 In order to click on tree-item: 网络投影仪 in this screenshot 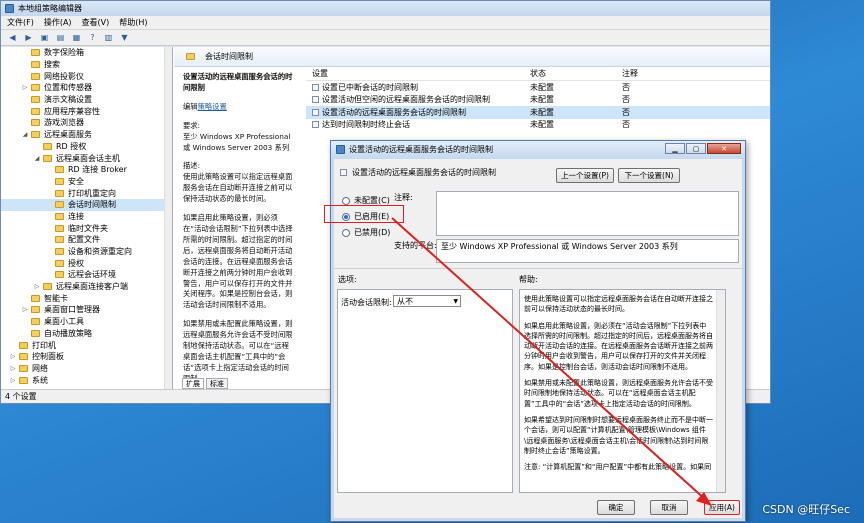, I will do `click(86, 76)`.